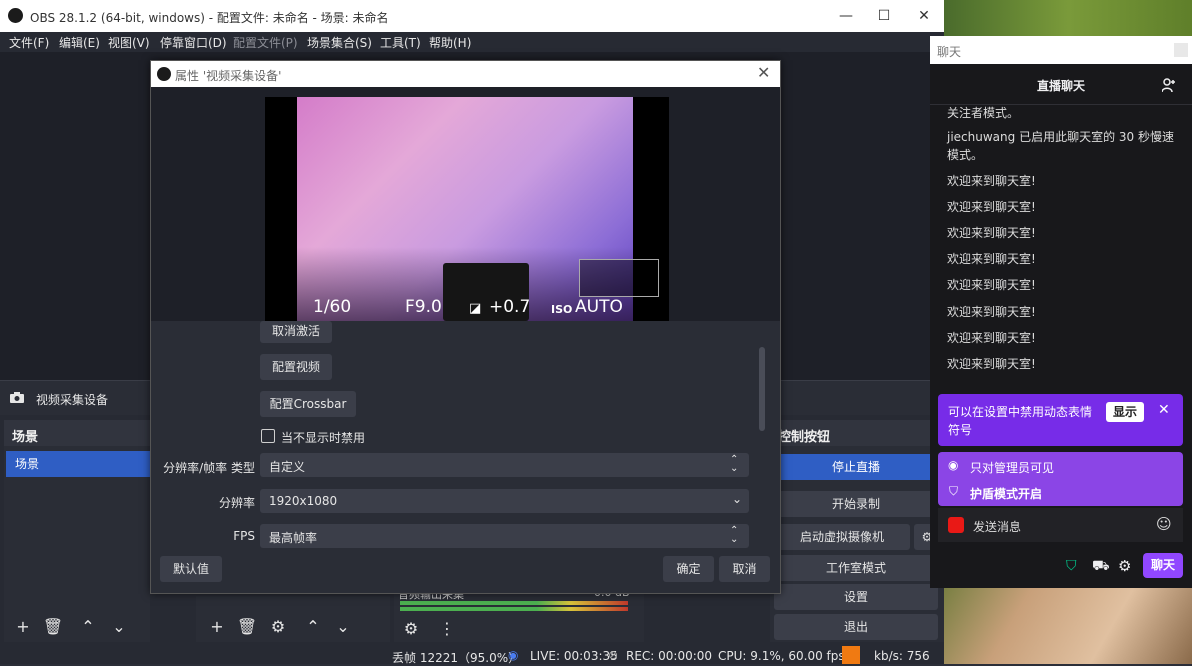  Describe the element at coordinates (856, 597) in the screenshot. I see `settings-button: 设置` at that location.